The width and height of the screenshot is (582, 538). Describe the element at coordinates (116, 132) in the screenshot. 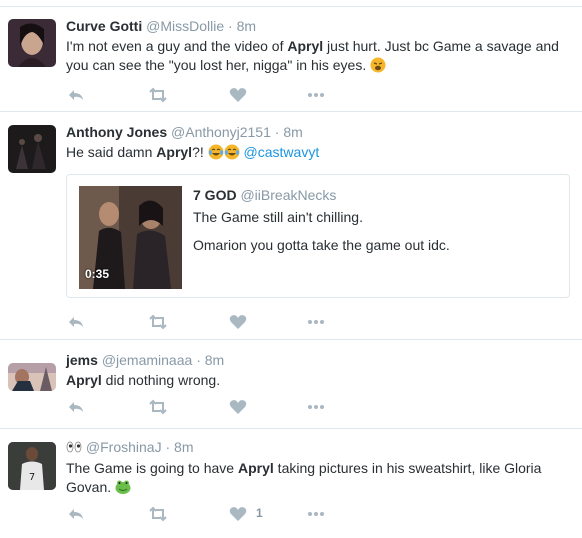

I see `display-name: Anthony Jones` at that location.